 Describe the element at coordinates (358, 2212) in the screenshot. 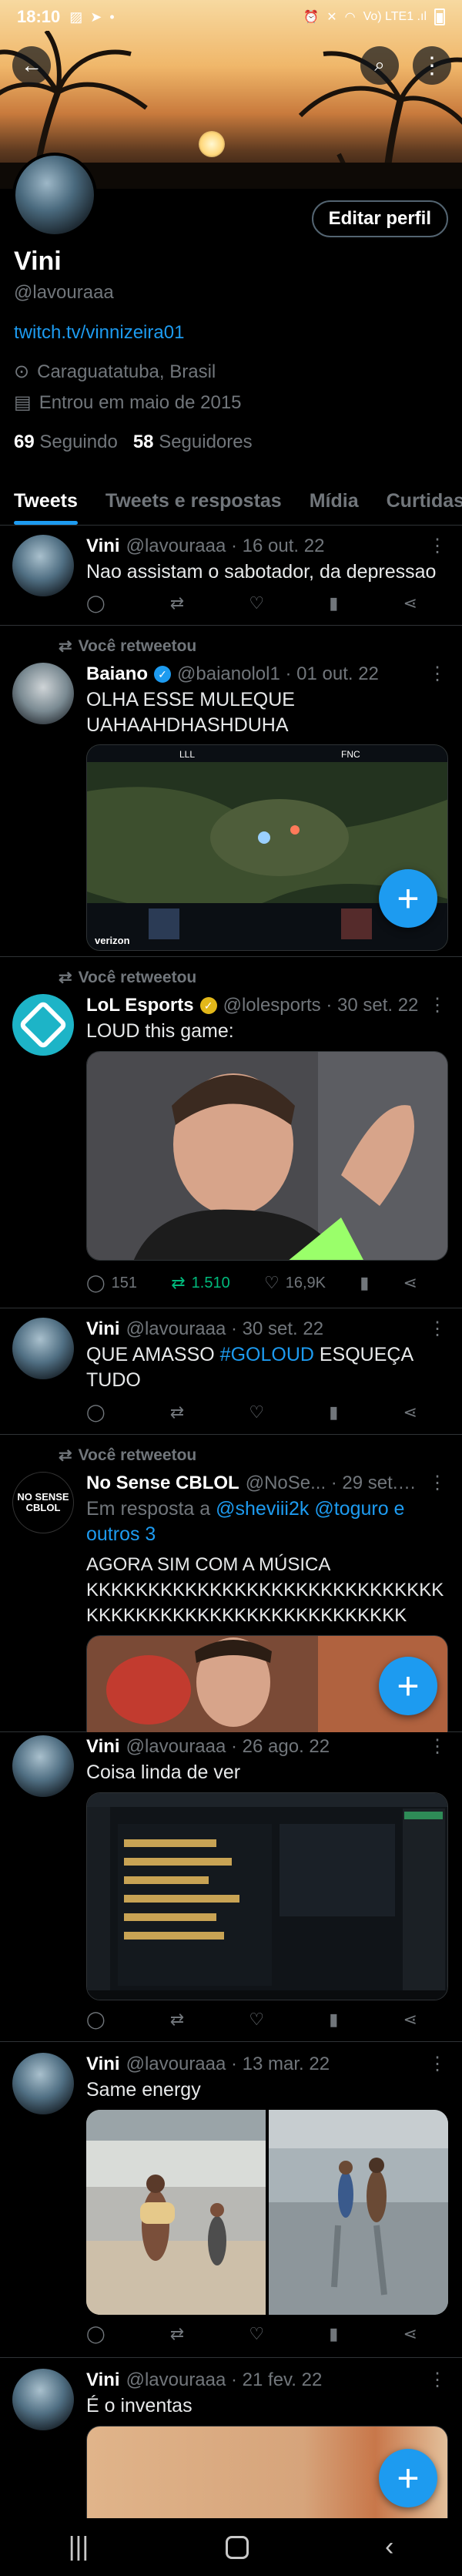

I see `beach-photo-right` at that location.